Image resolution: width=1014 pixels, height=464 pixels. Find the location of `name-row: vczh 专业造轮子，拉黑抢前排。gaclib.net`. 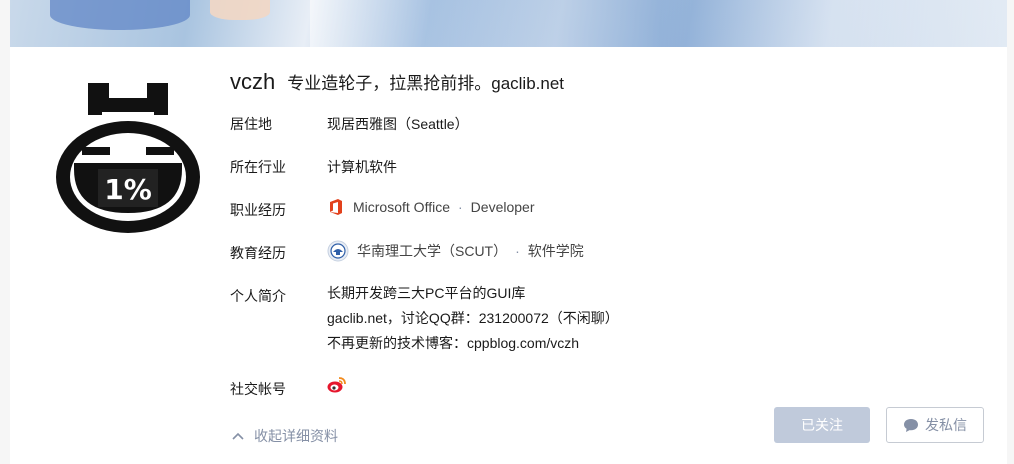

name-row: vczh 专业造轮子，拉黑抢前排。gaclib.net is located at coordinates (397, 82).